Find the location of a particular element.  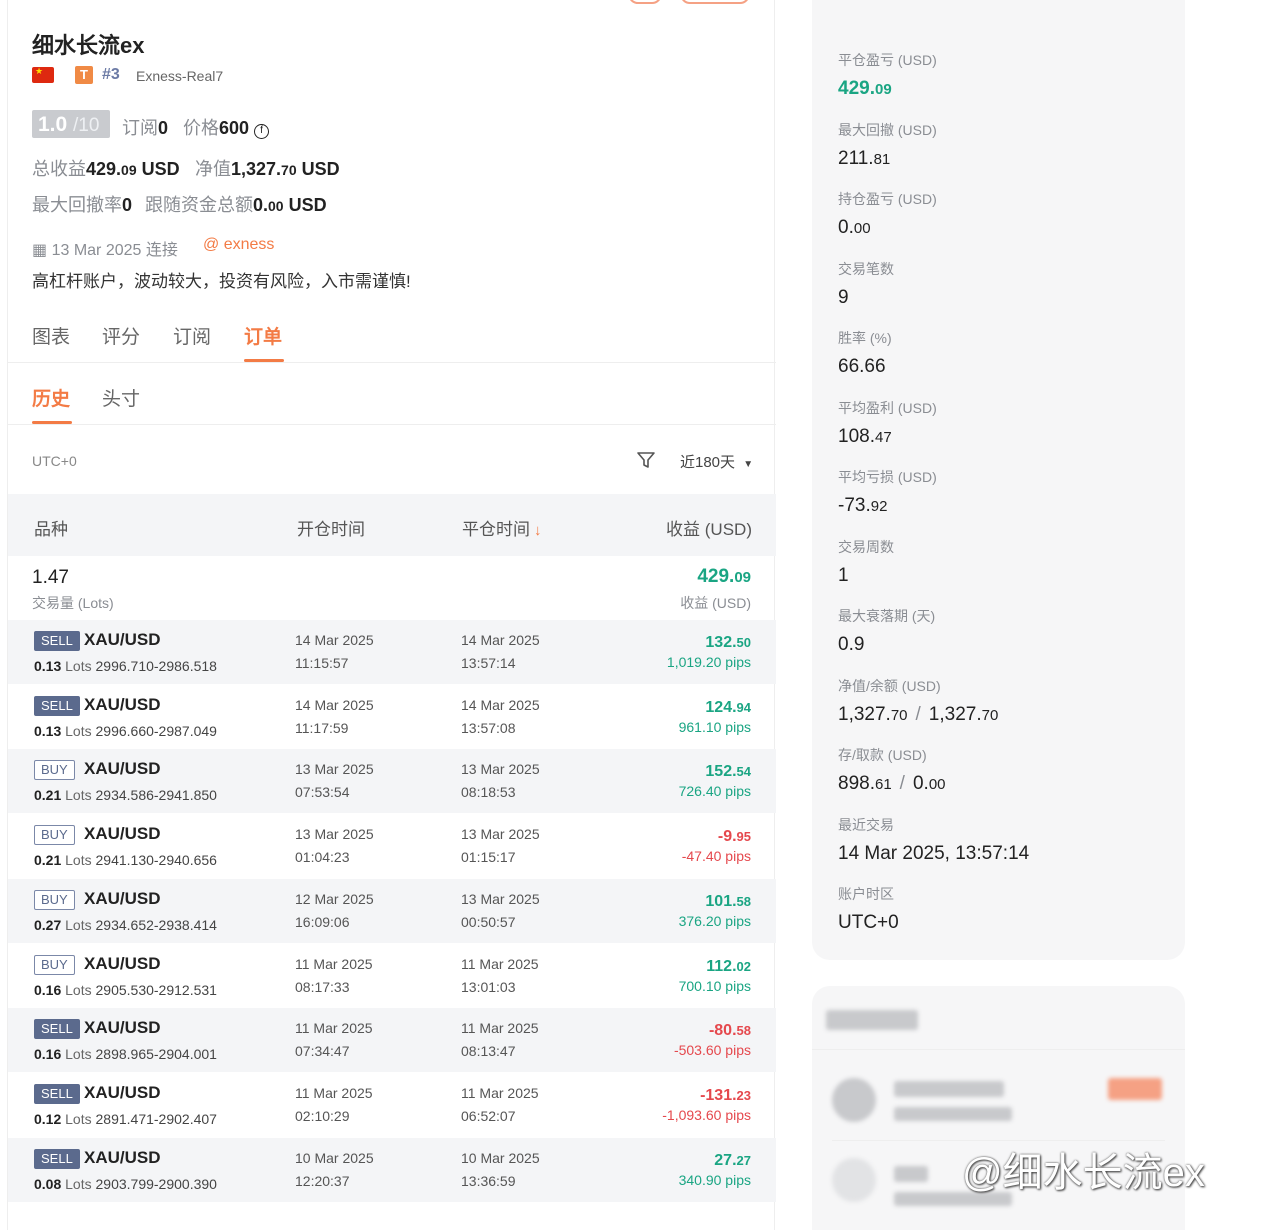

open-time: 01:04:23 is located at coordinates (322, 857).